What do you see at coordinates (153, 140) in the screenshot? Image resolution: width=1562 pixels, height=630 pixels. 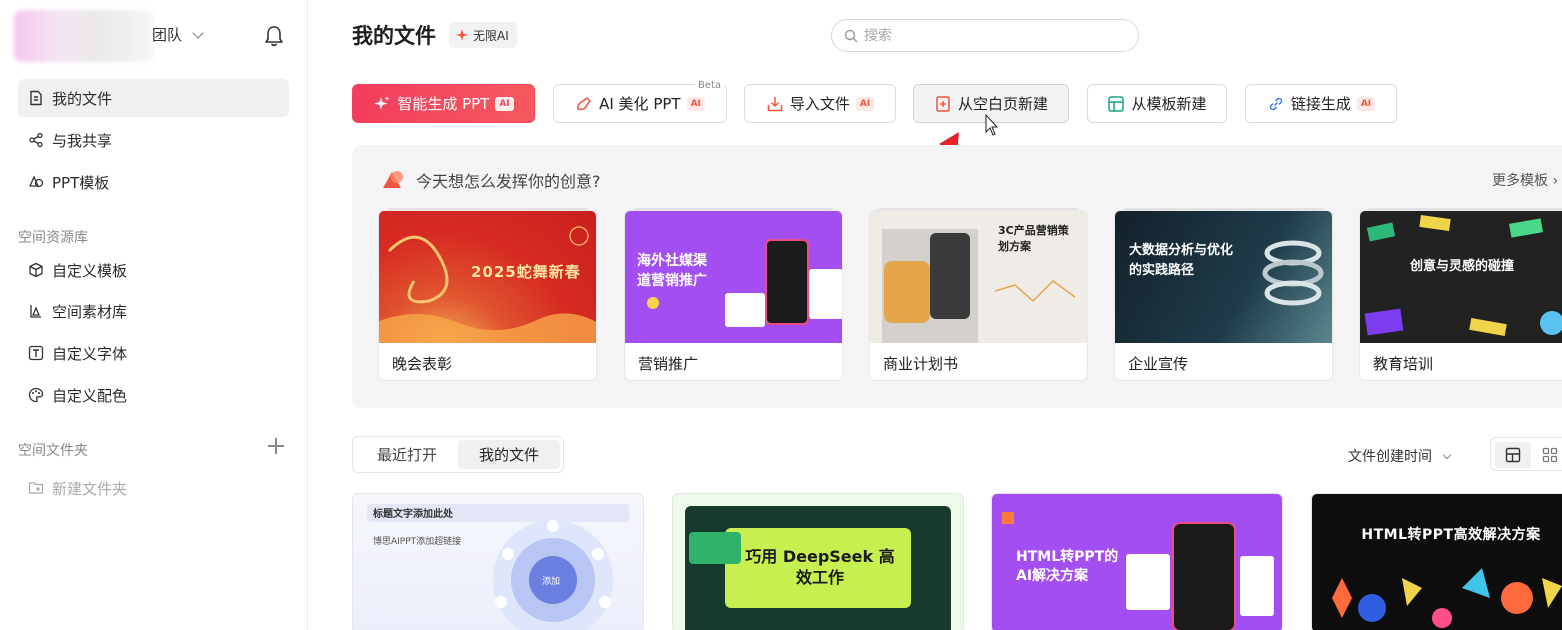 I see `sidebar-item-shared: 与我共享` at bounding box center [153, 140].